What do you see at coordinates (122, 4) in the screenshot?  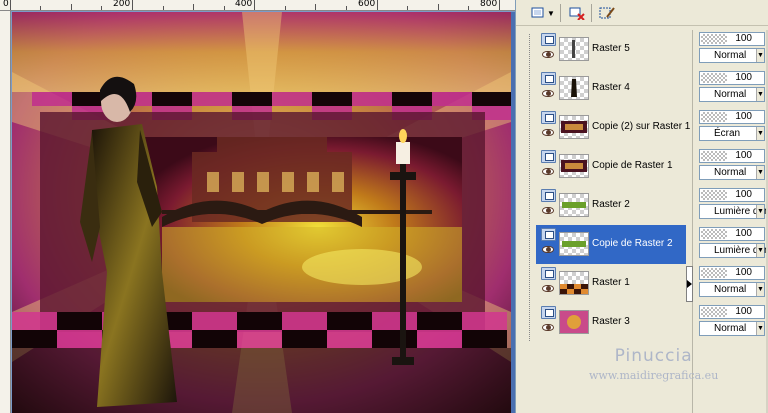 I see `ruler-mark: 200` at bounding box center [122, 4].